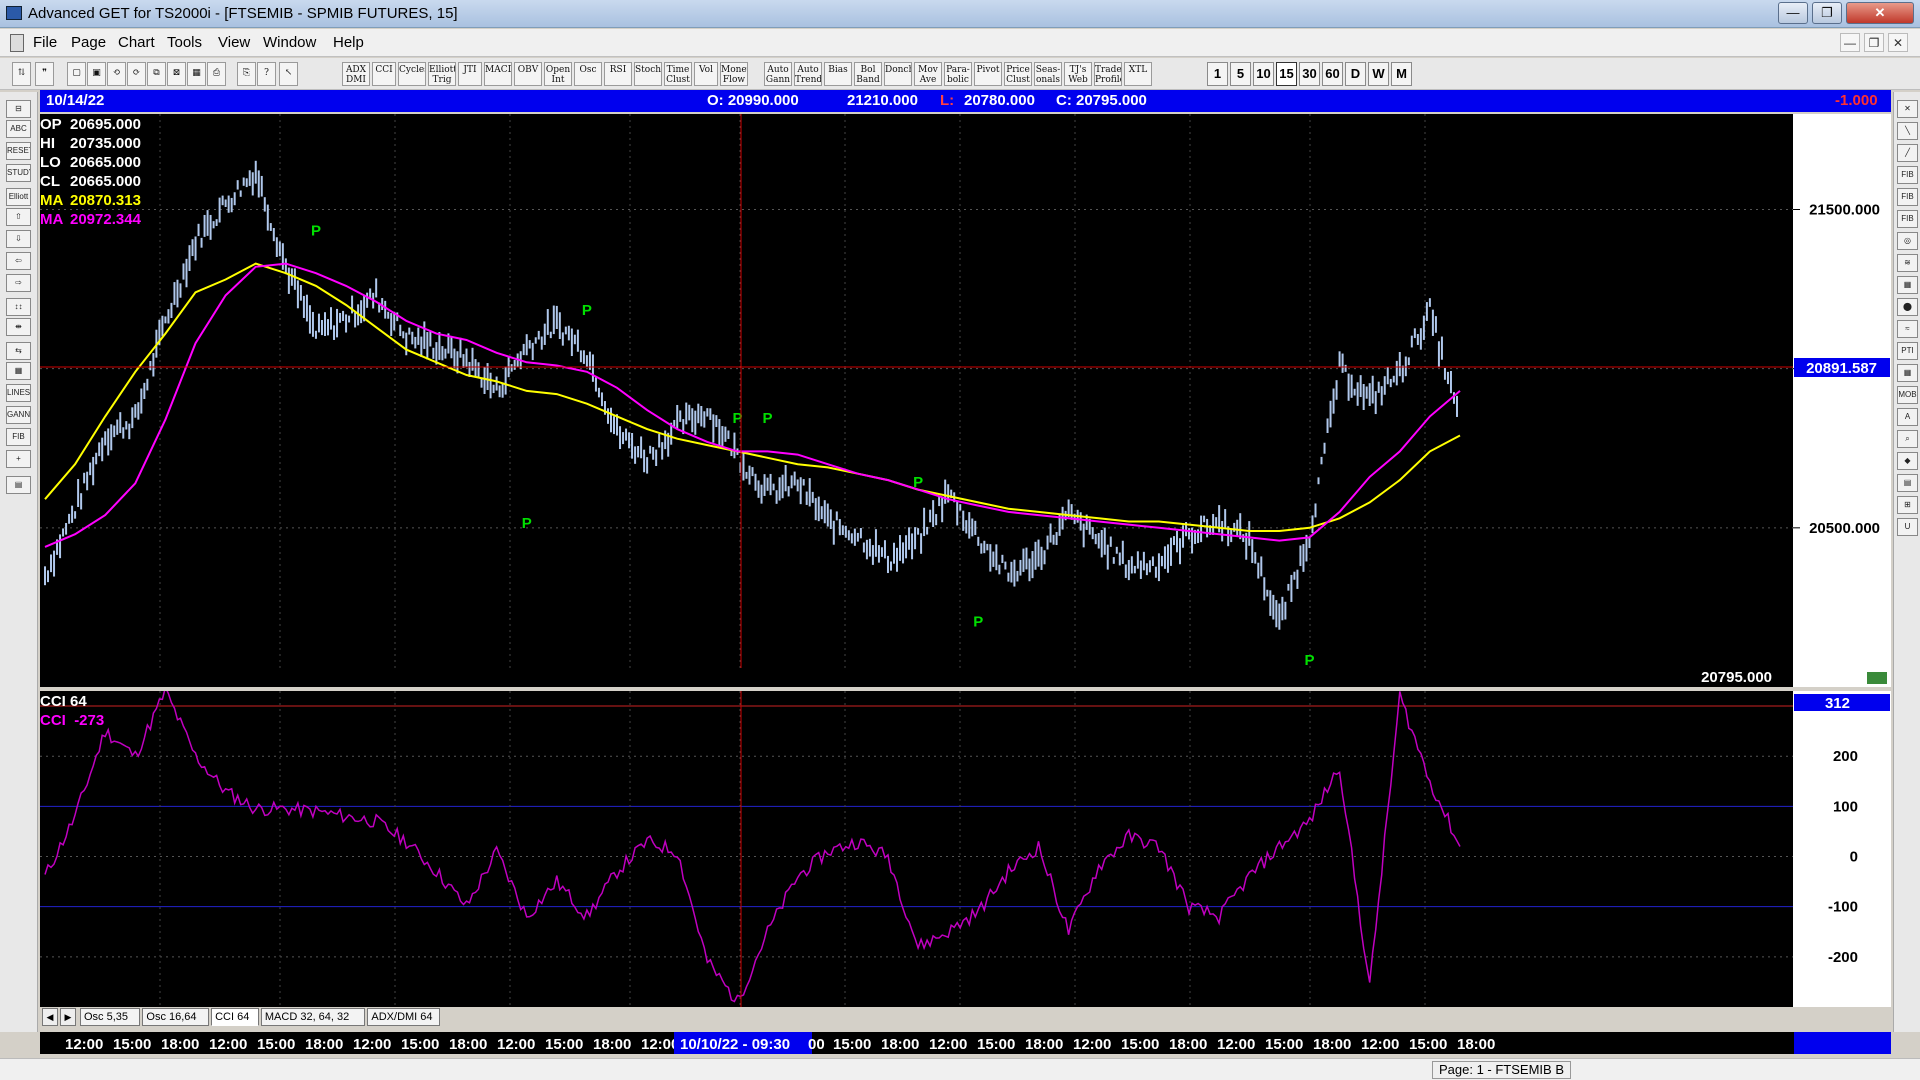 The height and width of the screenshot is (1080, 1920). What do you see at coordinates (1907, 461) in the screenshot?
I see `right-tool-16-icon: ◆` at bounding box center [1907, 461].